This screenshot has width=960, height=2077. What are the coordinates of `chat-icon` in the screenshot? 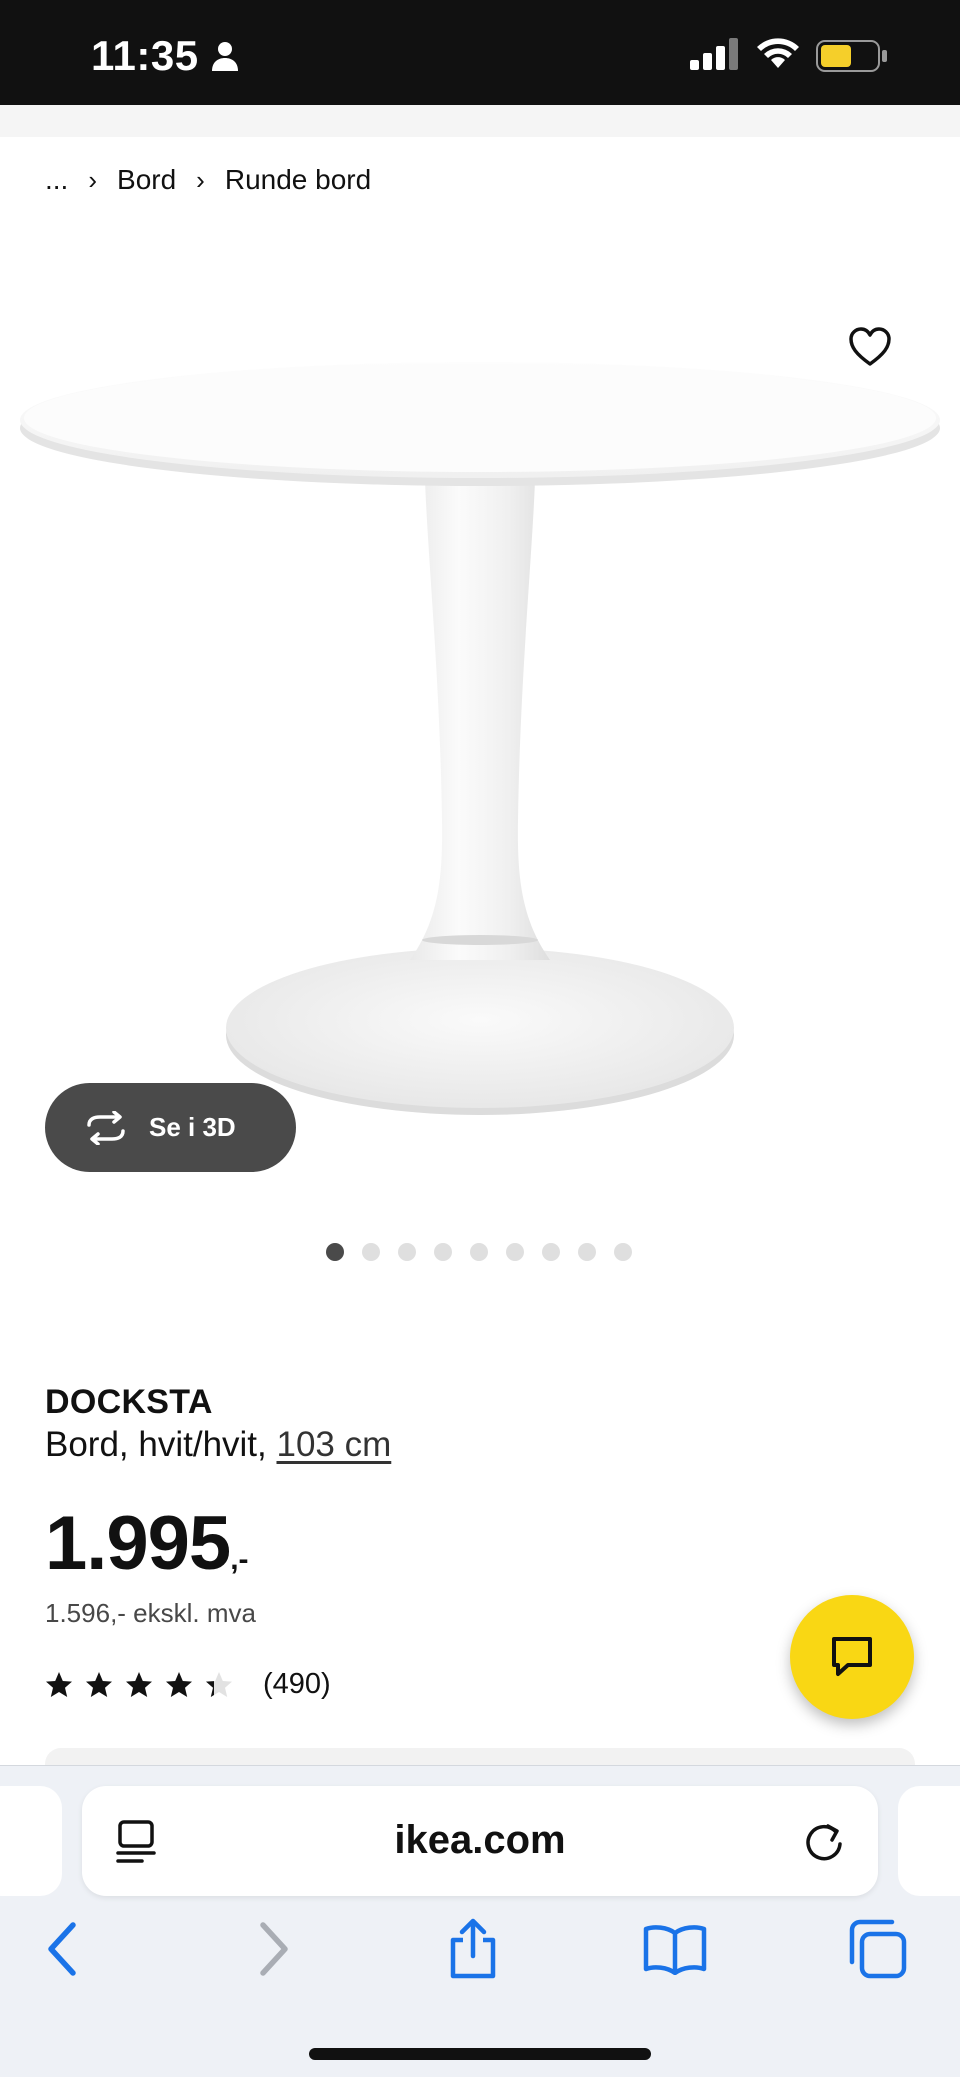 It's located at (852, 1656).